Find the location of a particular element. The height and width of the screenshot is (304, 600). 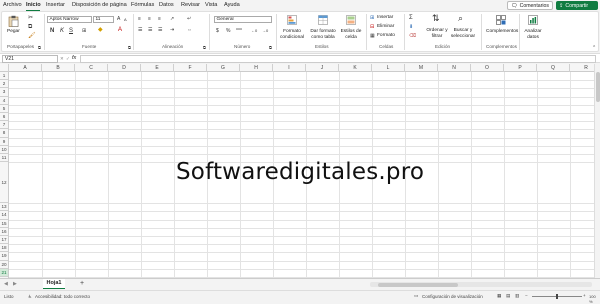

row-header: 17 is located at coordinates (4, 240).